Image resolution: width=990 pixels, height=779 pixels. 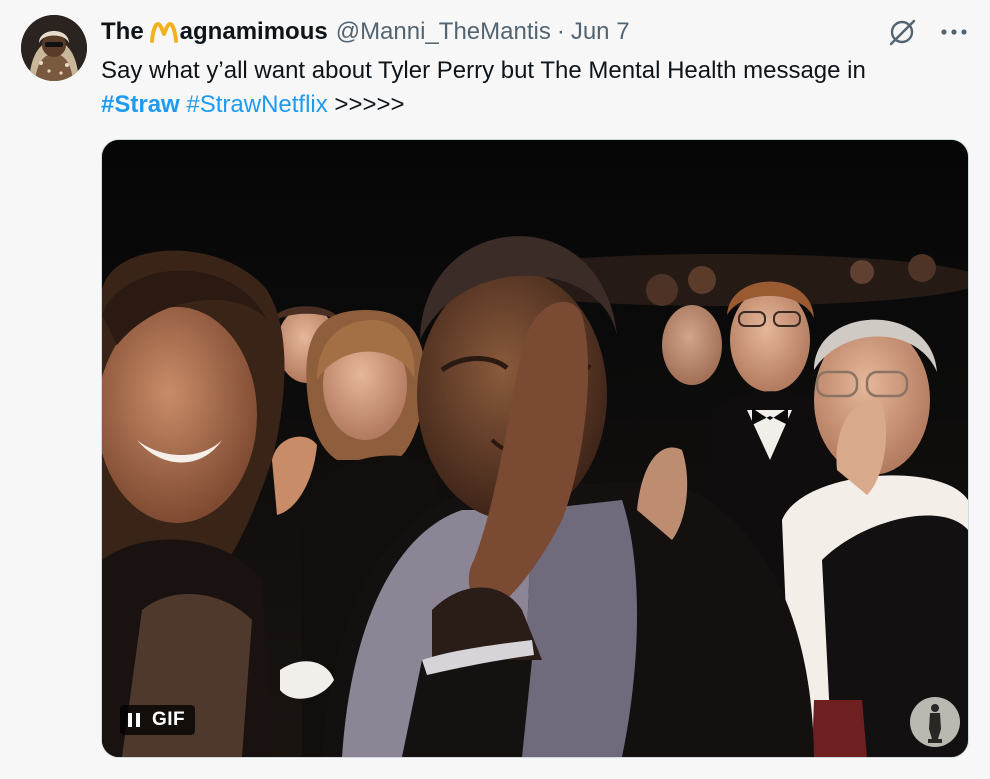 I want to click on grok-slash-icon, so click(x=902, y=32).